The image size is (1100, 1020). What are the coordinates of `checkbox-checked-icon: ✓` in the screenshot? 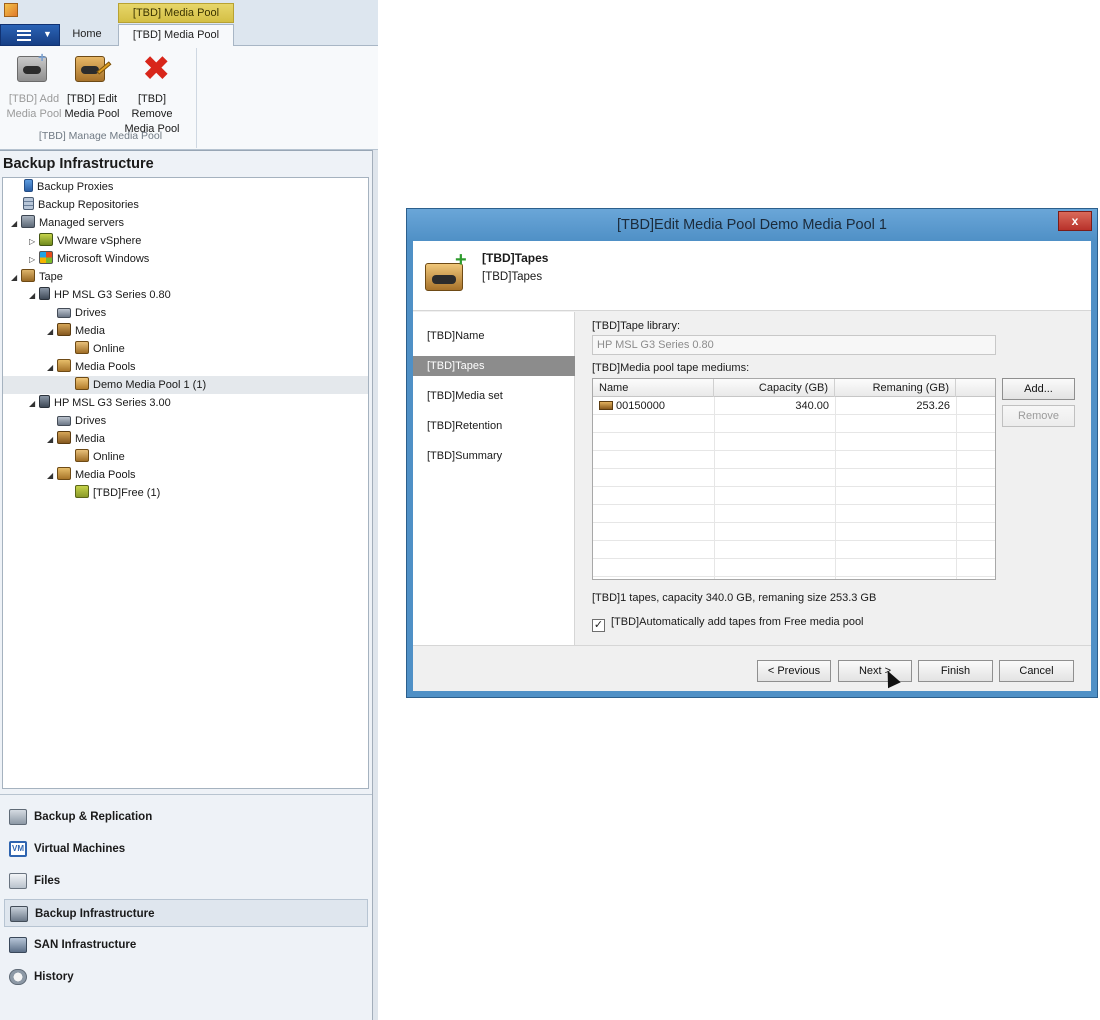 It's located at (598, 625).